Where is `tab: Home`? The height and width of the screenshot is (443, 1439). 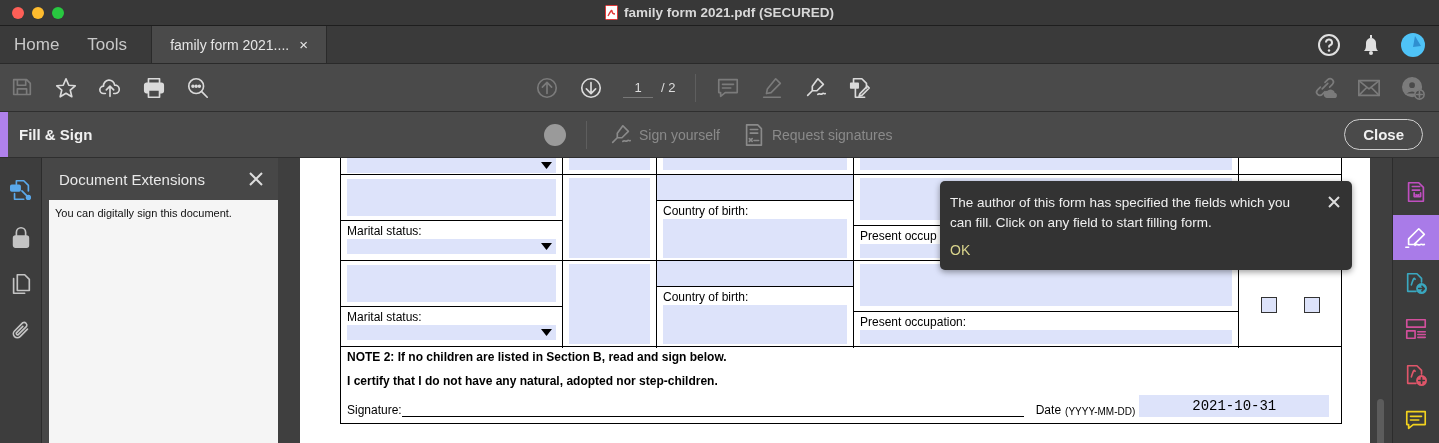
tab: Home is located at coordinates (37, 44).